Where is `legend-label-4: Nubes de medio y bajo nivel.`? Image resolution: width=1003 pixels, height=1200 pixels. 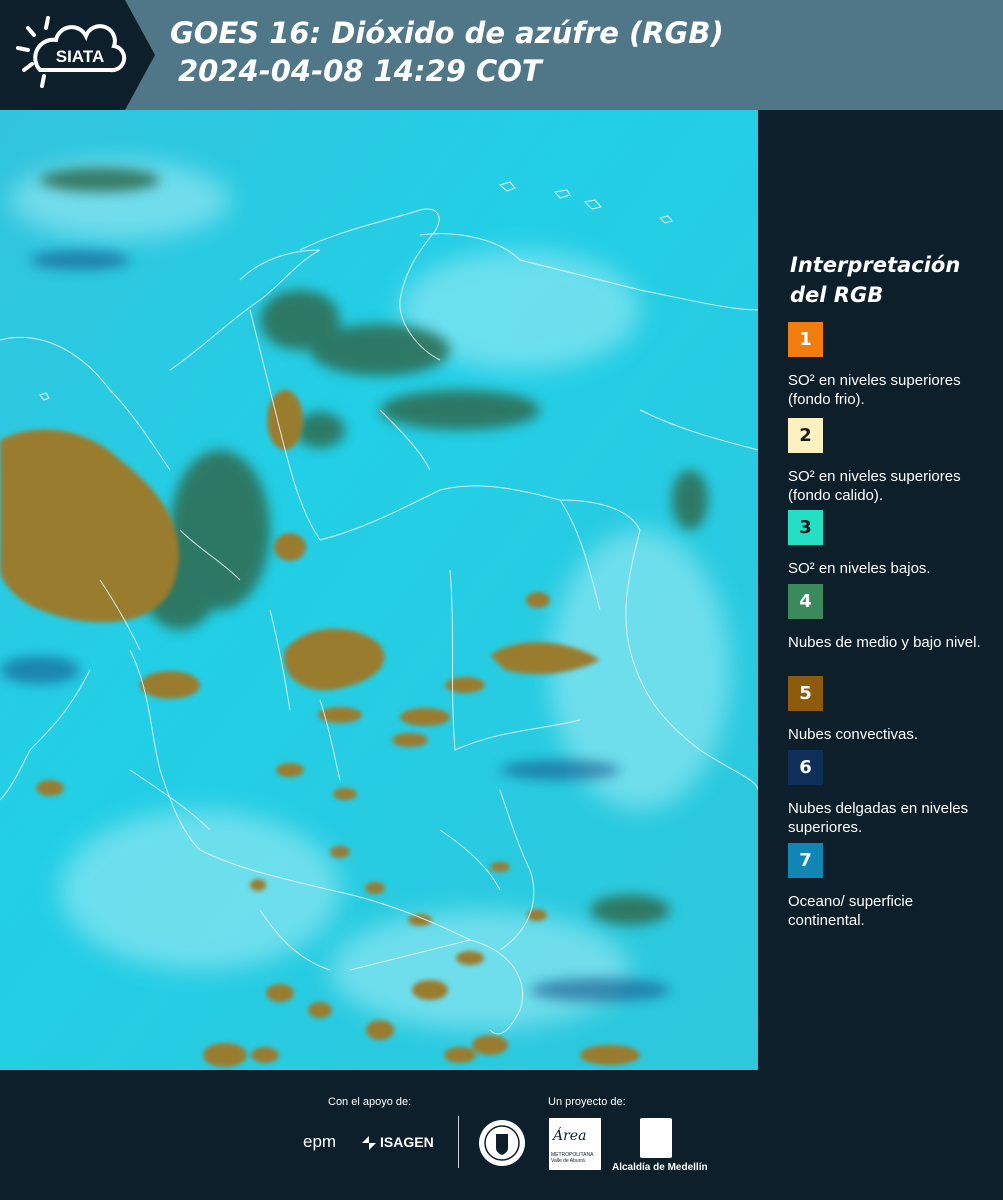 legend-label-4: Nubes de medio y bajo nivel. is located at coordinates (884, 642).